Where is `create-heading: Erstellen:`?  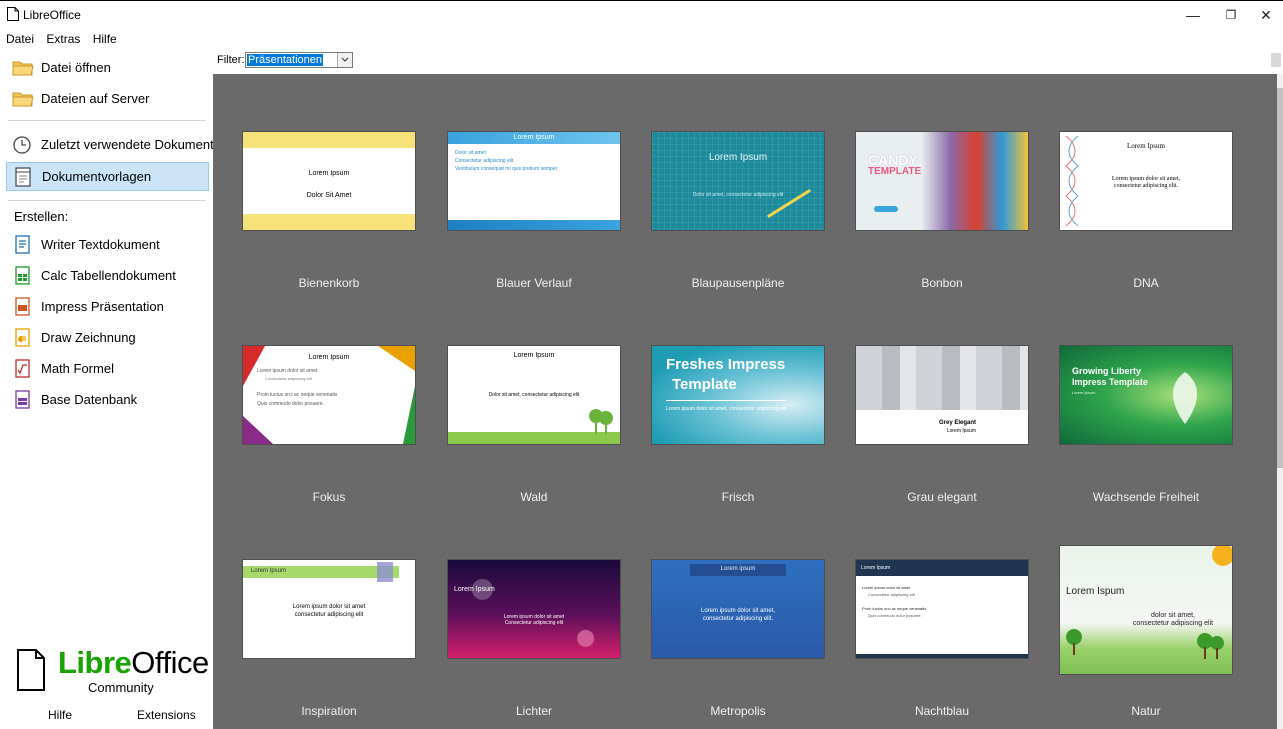 create-heading: Erstellen: is located at coordinates (41, 216).